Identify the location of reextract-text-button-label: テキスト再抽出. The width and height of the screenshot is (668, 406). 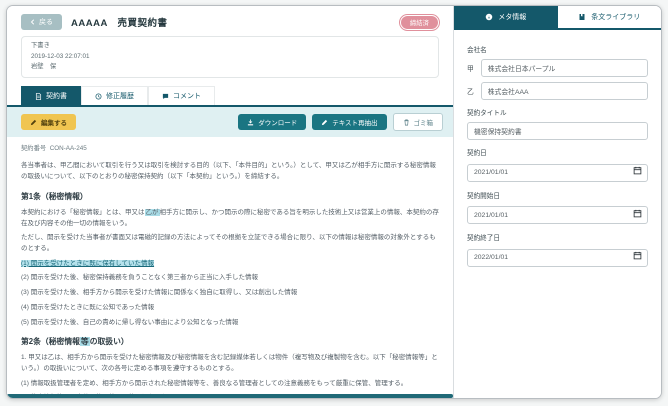
(355, 124).